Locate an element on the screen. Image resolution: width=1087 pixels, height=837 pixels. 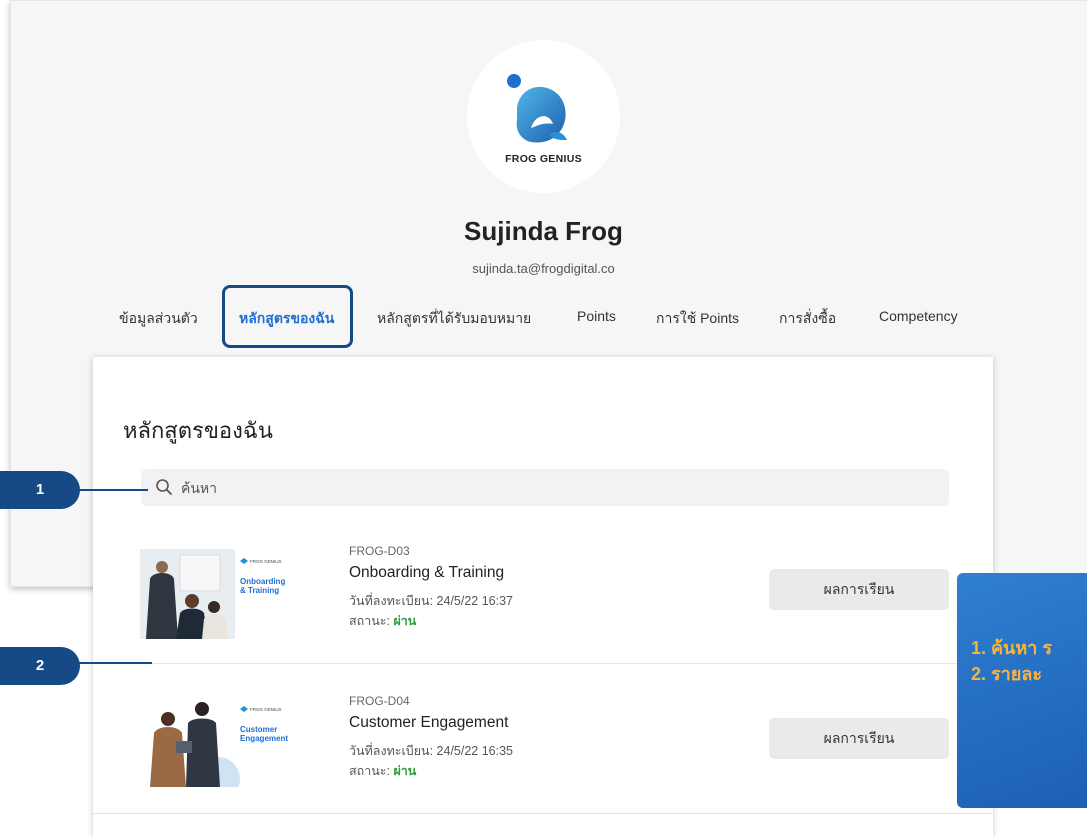
logo-text: FROG GENIUS is located at coordinates (543, 159).